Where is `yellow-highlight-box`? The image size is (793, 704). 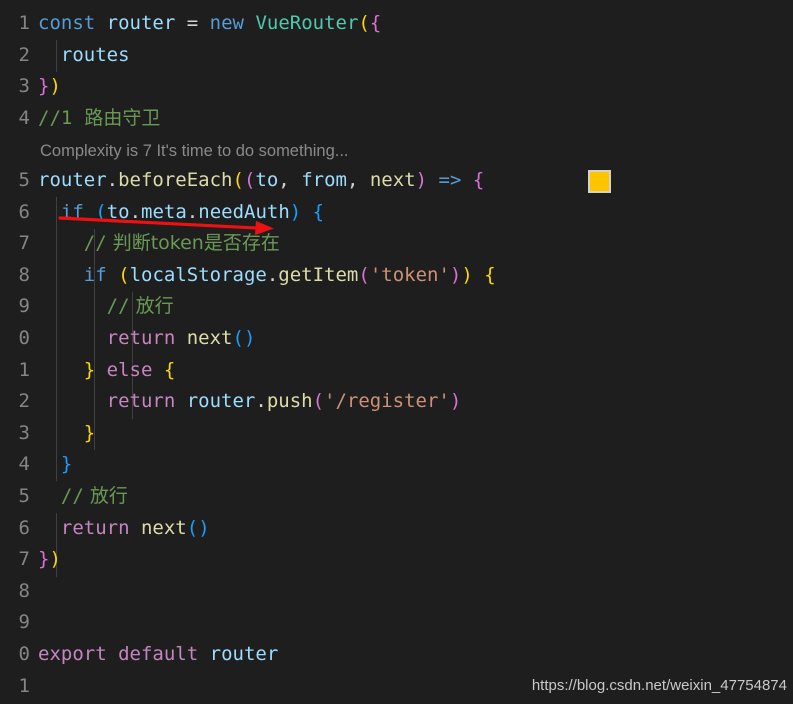
yellow-highlight-box is located at coordinates (599, 181).